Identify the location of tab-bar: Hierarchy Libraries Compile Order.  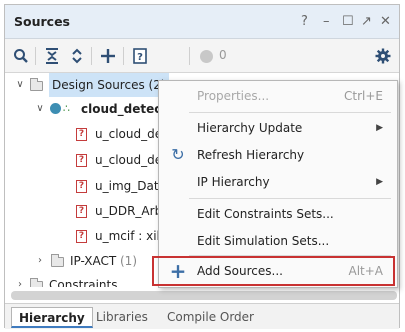
(202, 316).